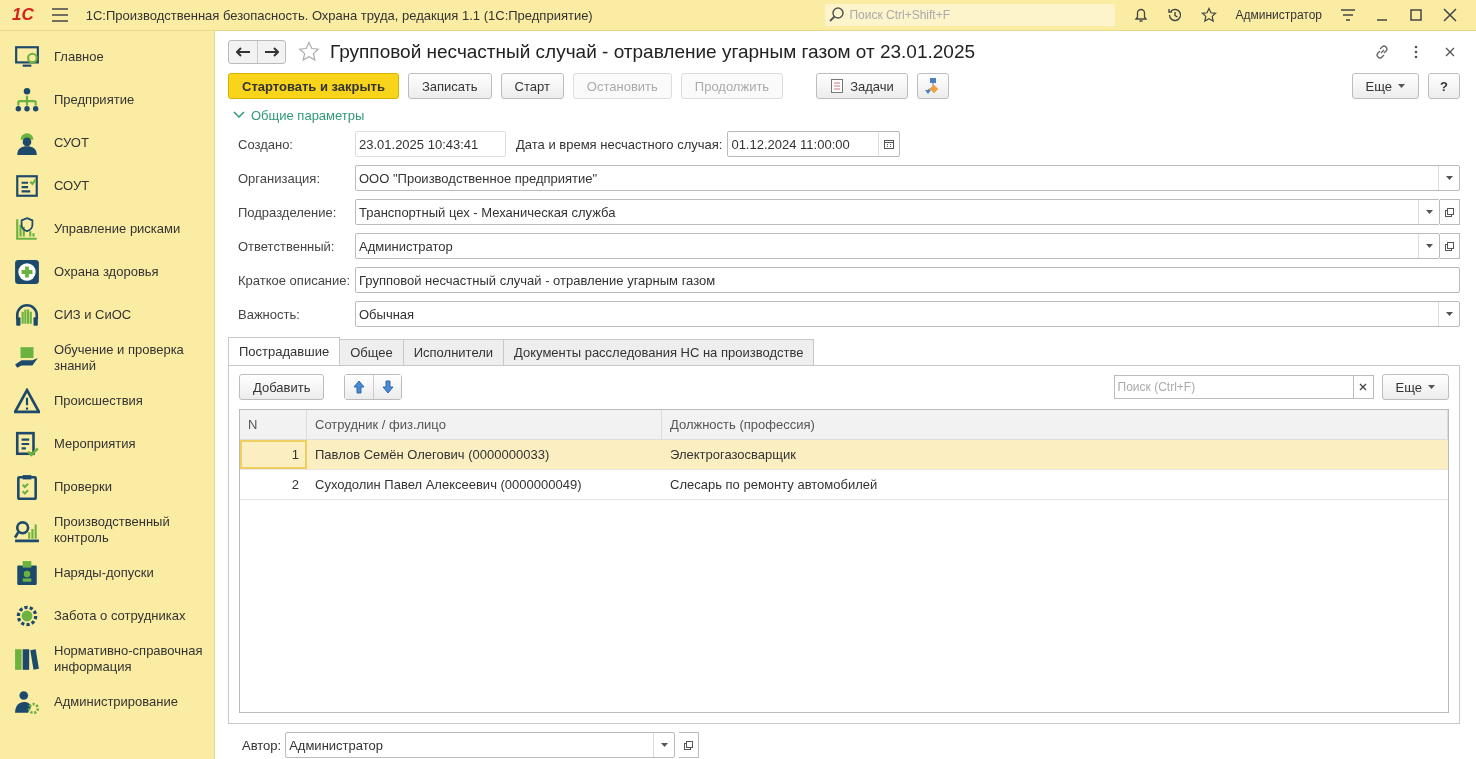 The image size is (1476, 759). I want to click on table-row: 1 Павлов Семён Олегович (0000000033) Электрогазосварщик, so click(844, 455).